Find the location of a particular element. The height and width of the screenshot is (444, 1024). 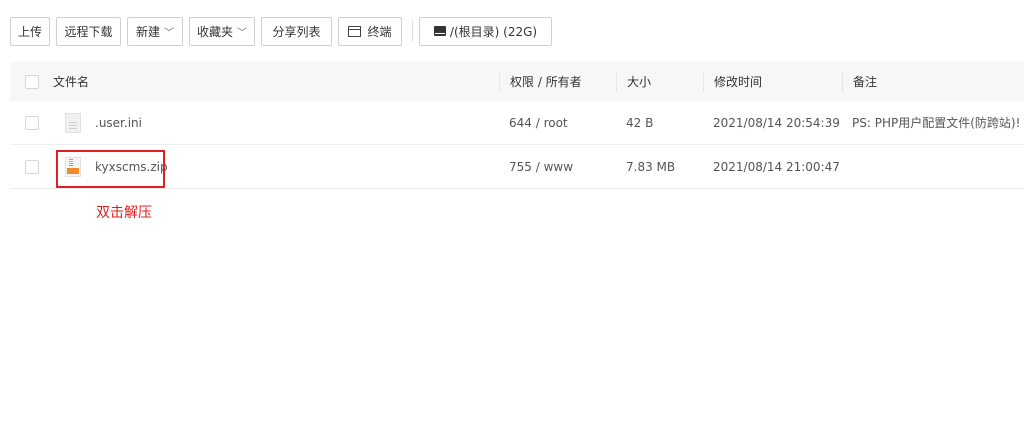

disk-icon is located at coordinates (439, 31).